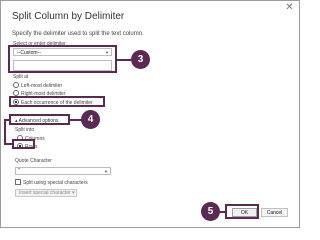 Image resolution: width=320 pixels, height=240 pixels. Describe the element at coordinates (68, 16) in the screenshot. I see `dialog-title: Split Column by Delimiter` at that location.